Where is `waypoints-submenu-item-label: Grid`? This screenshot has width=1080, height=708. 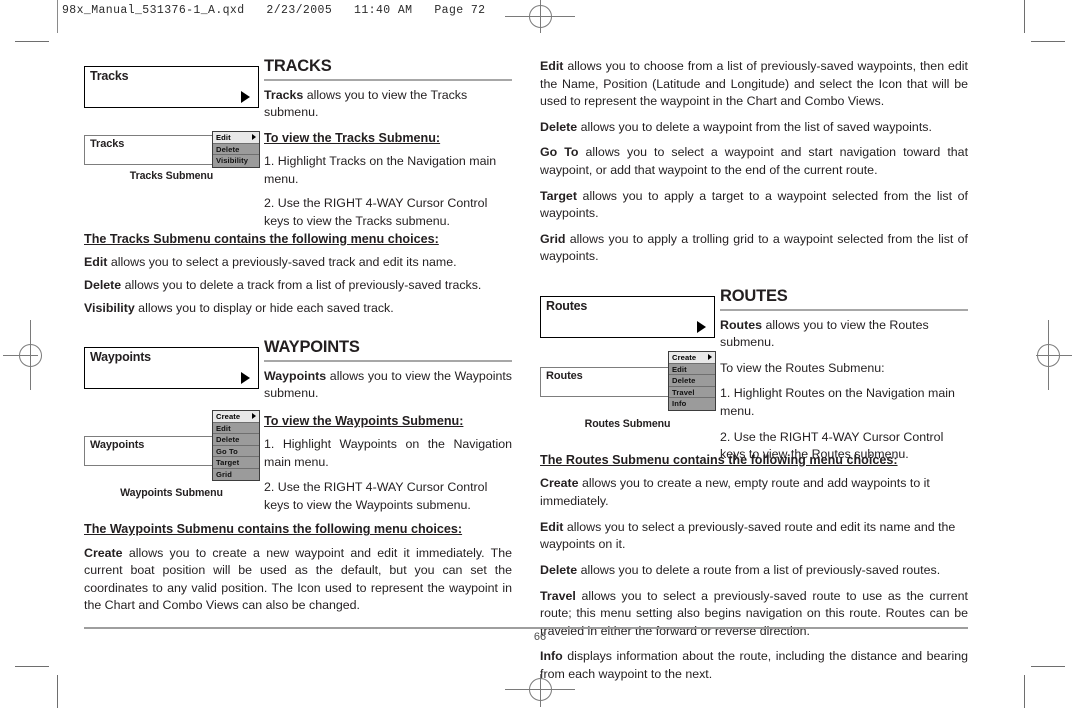
waypoints-submenu-item-label: Grid is located at coordinates (224, 474).